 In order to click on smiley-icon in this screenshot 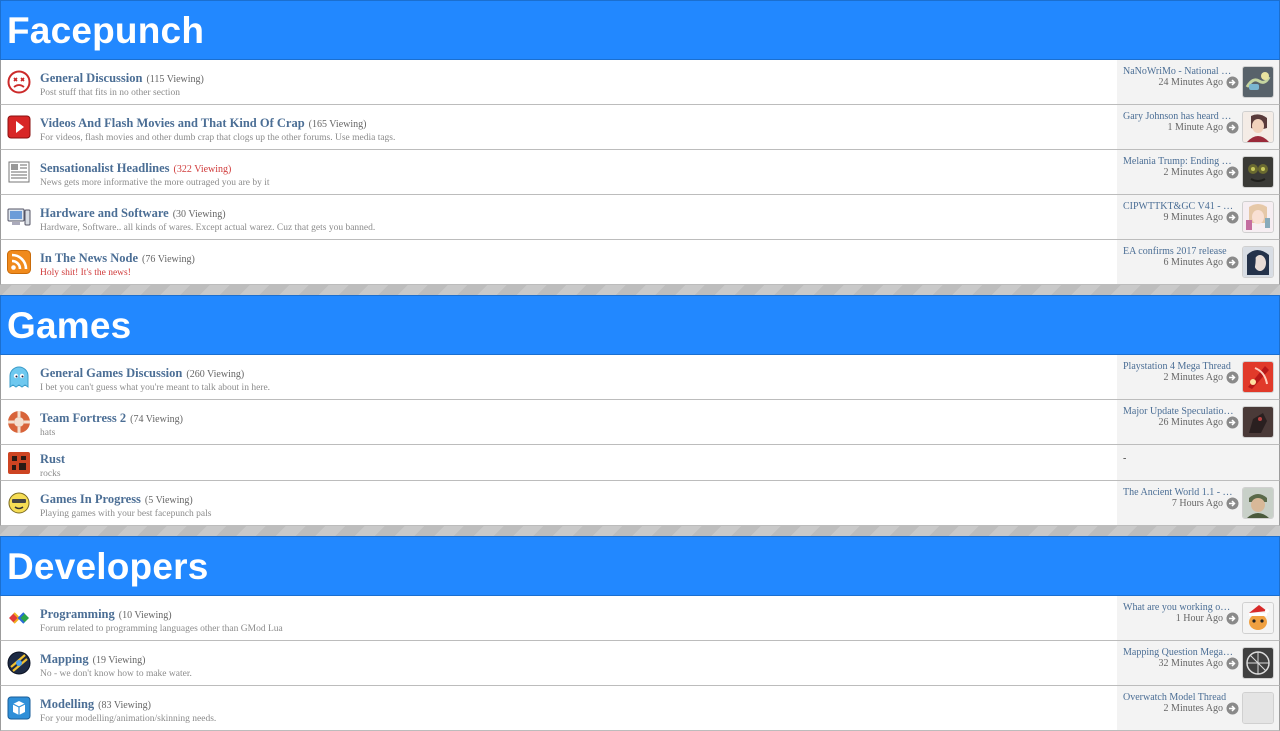, I will do `click(19, 503)`.